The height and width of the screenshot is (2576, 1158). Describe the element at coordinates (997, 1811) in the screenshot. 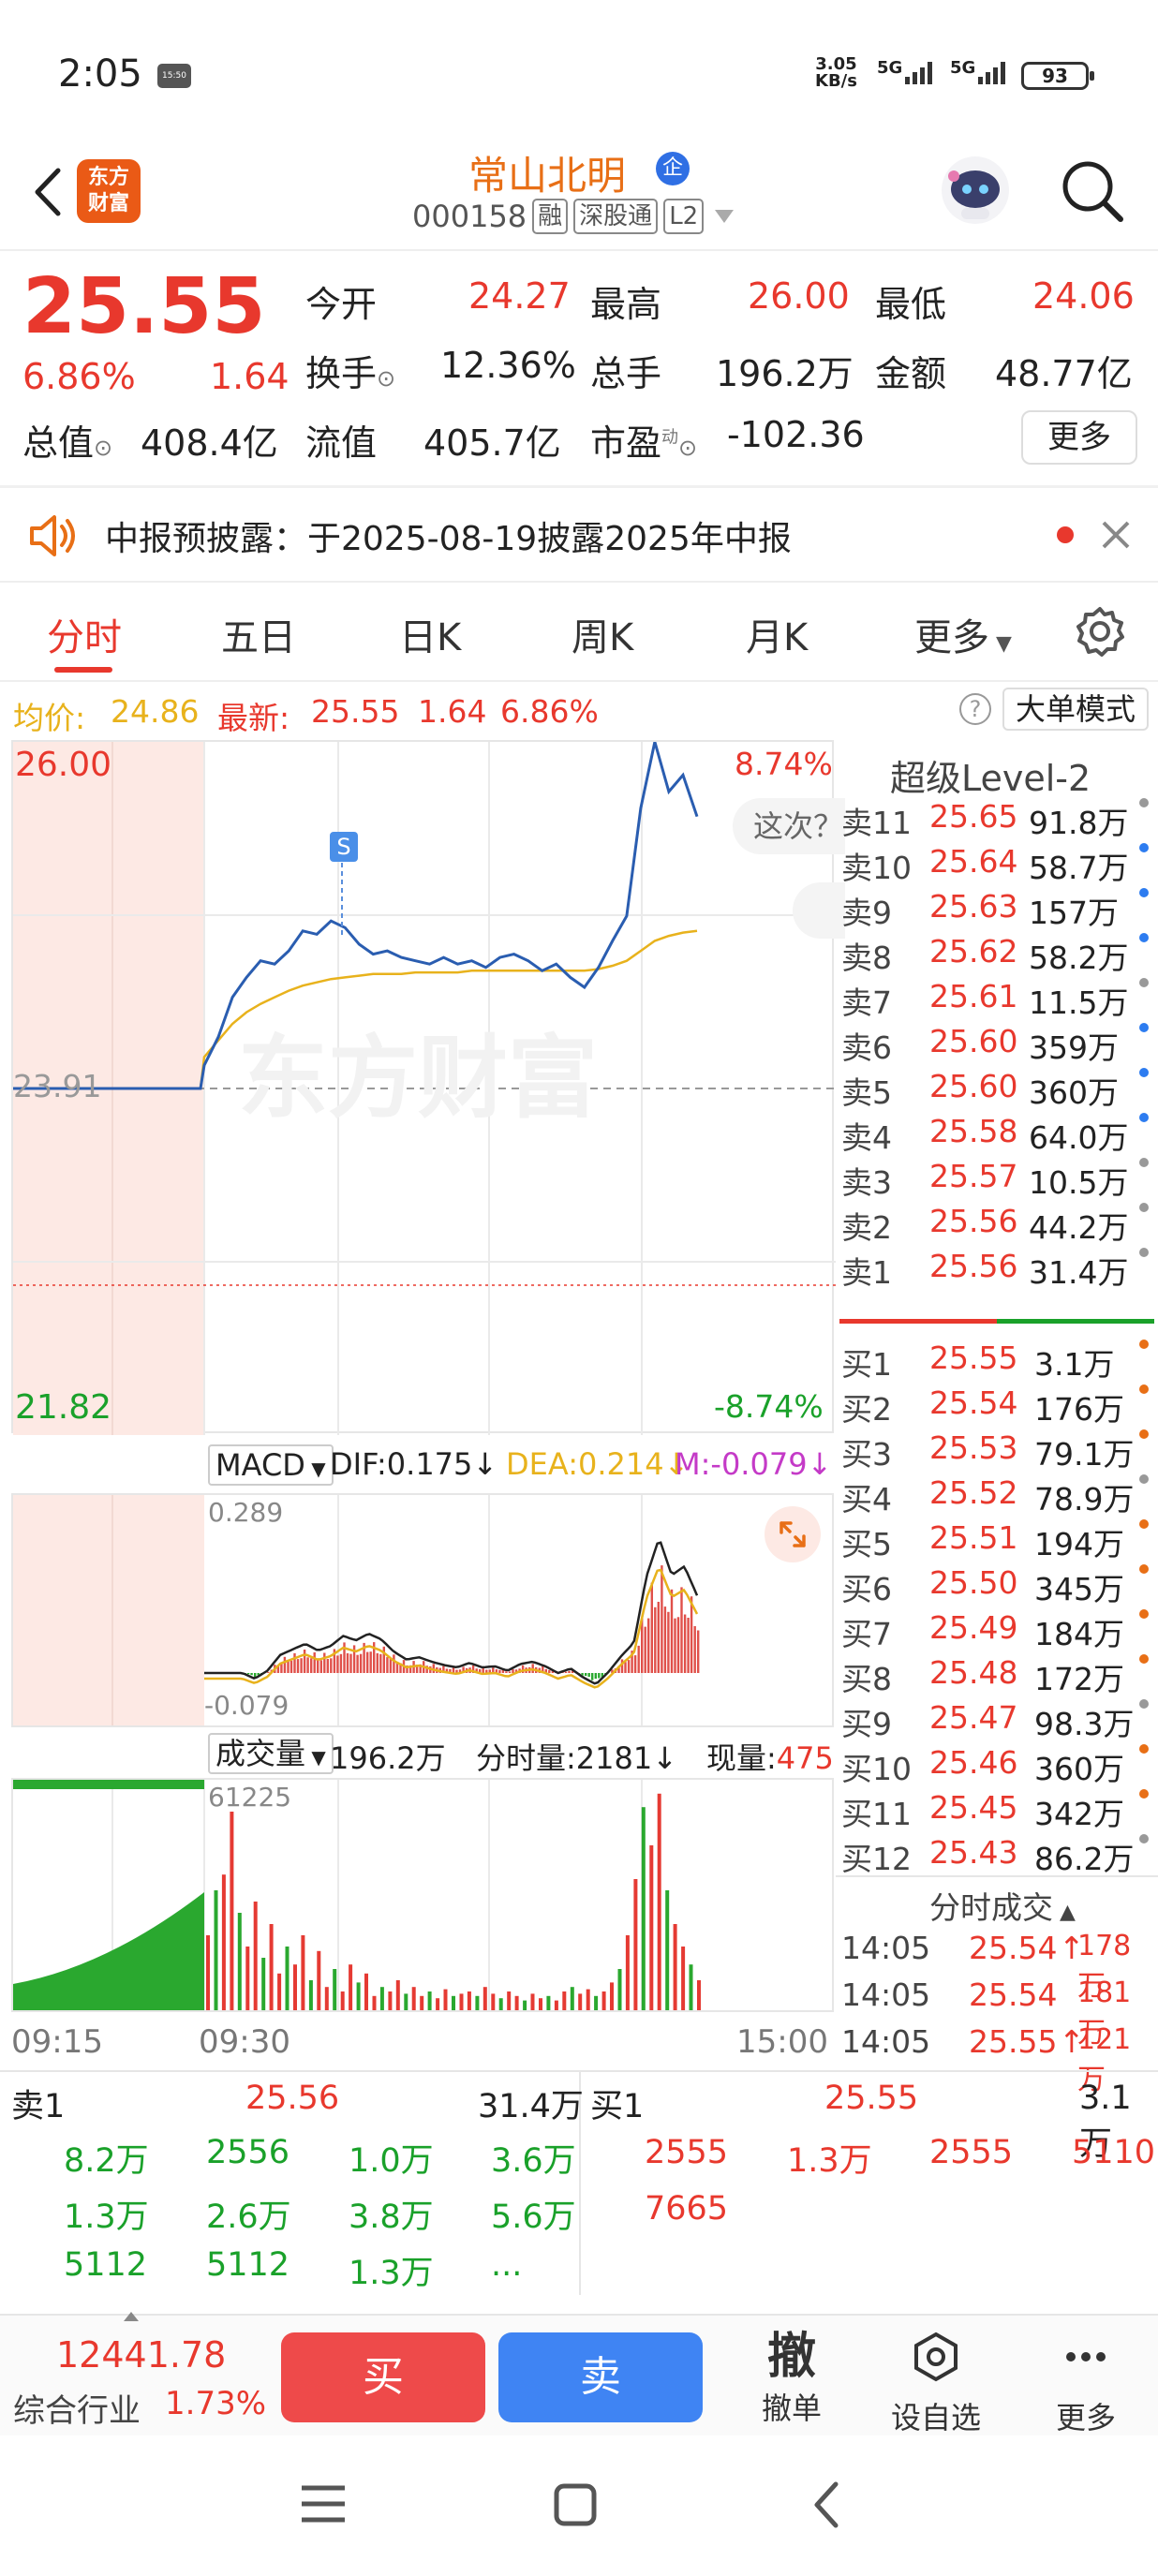

I see `bid-row: 买11 25.45 342万` at that location.